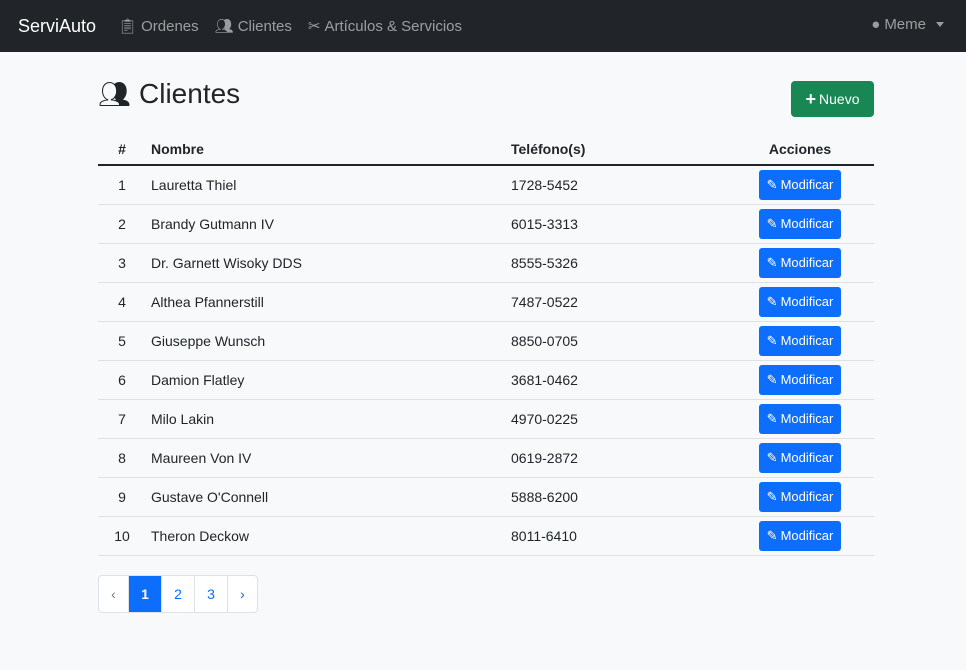  What do you see at coordinates (57, 26) in the screenshot?
I see `brand: ServiAuto` at bounding box center [57, 26].